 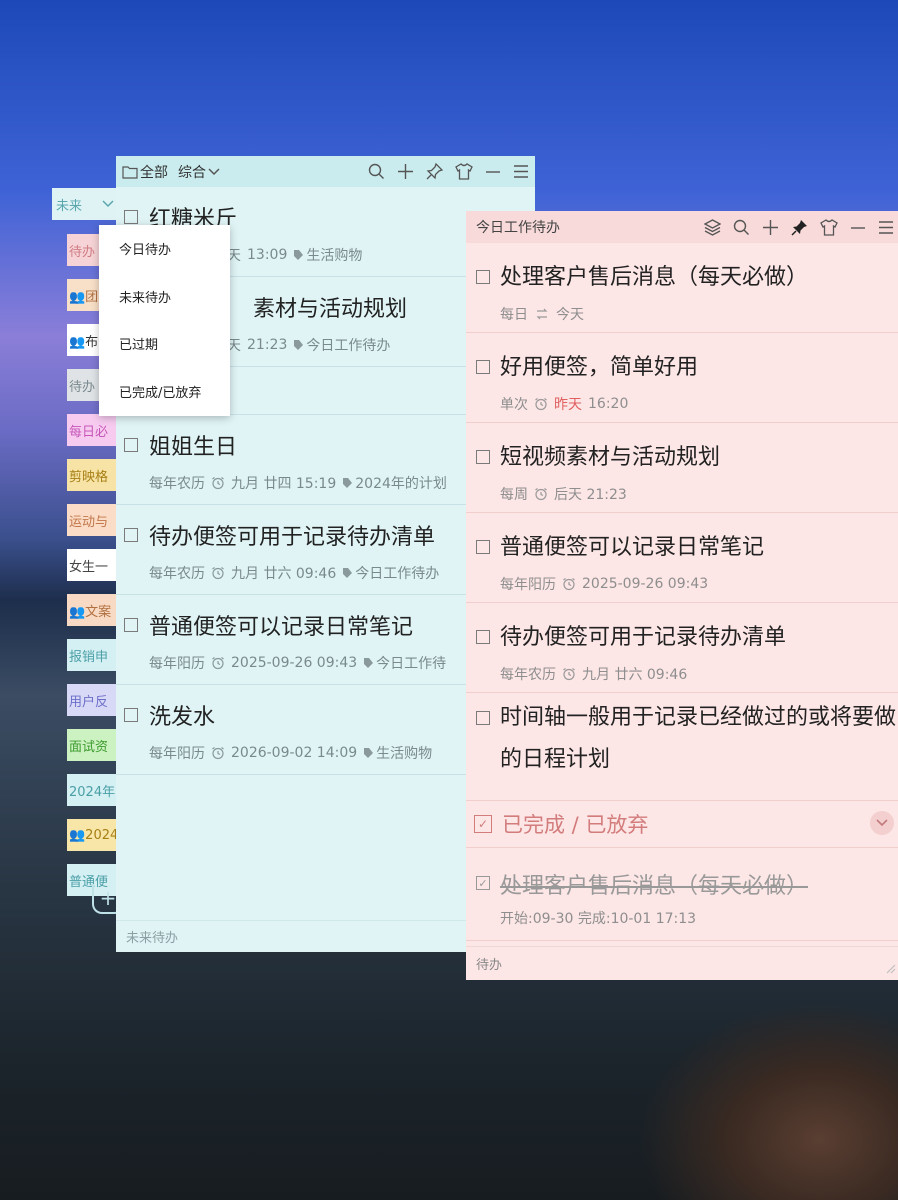 I want to click on dropdown-option-completed: 已完成/已放弃, so click(x=164, y=392).